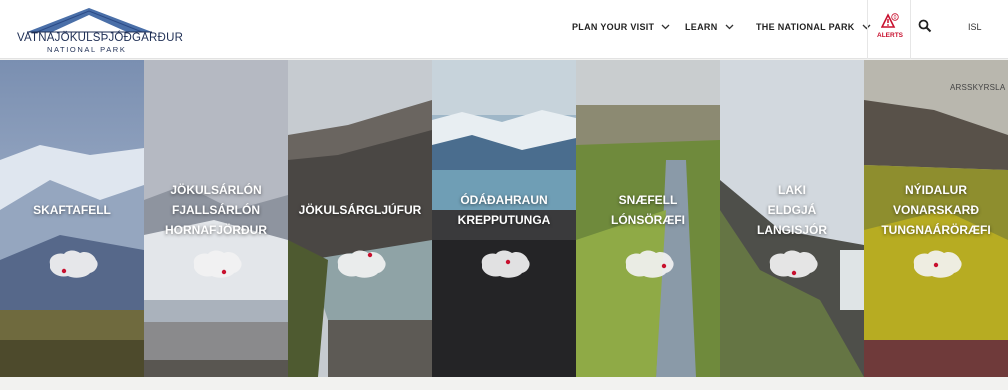 This screenshot has width=1008, height=390. Describe the element at coordinates (791, 210) in the screenshot. I see `panel-title: LAKI ELDGJÁ LANGISJÓR` at that location.